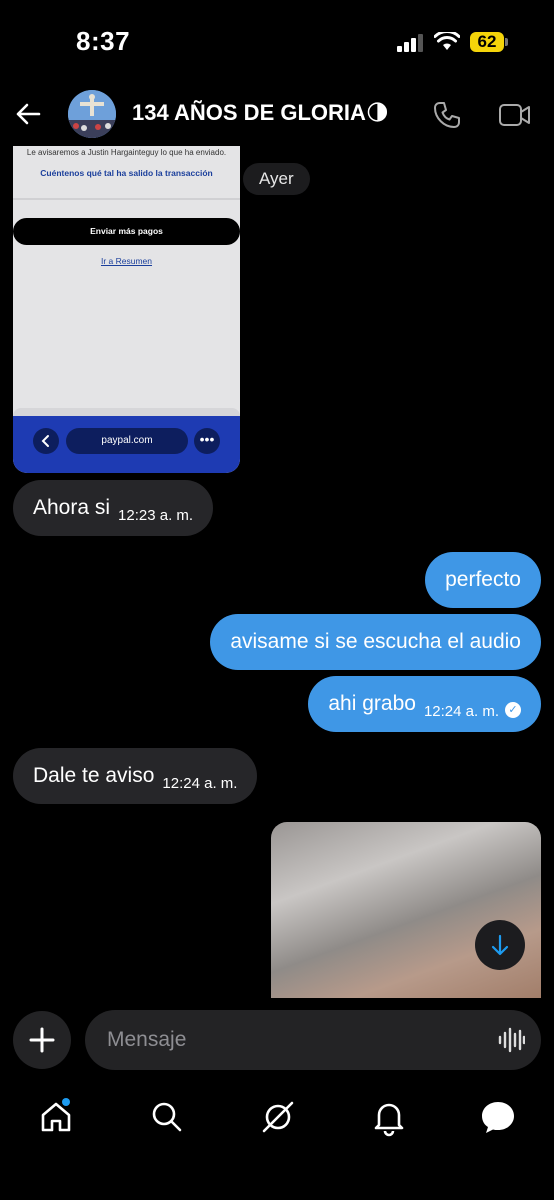 This screenshot has width=554, height=1200. Describe the element at coordinates (515, 115) in the screenshot. I see `video-call-icon` at that location.